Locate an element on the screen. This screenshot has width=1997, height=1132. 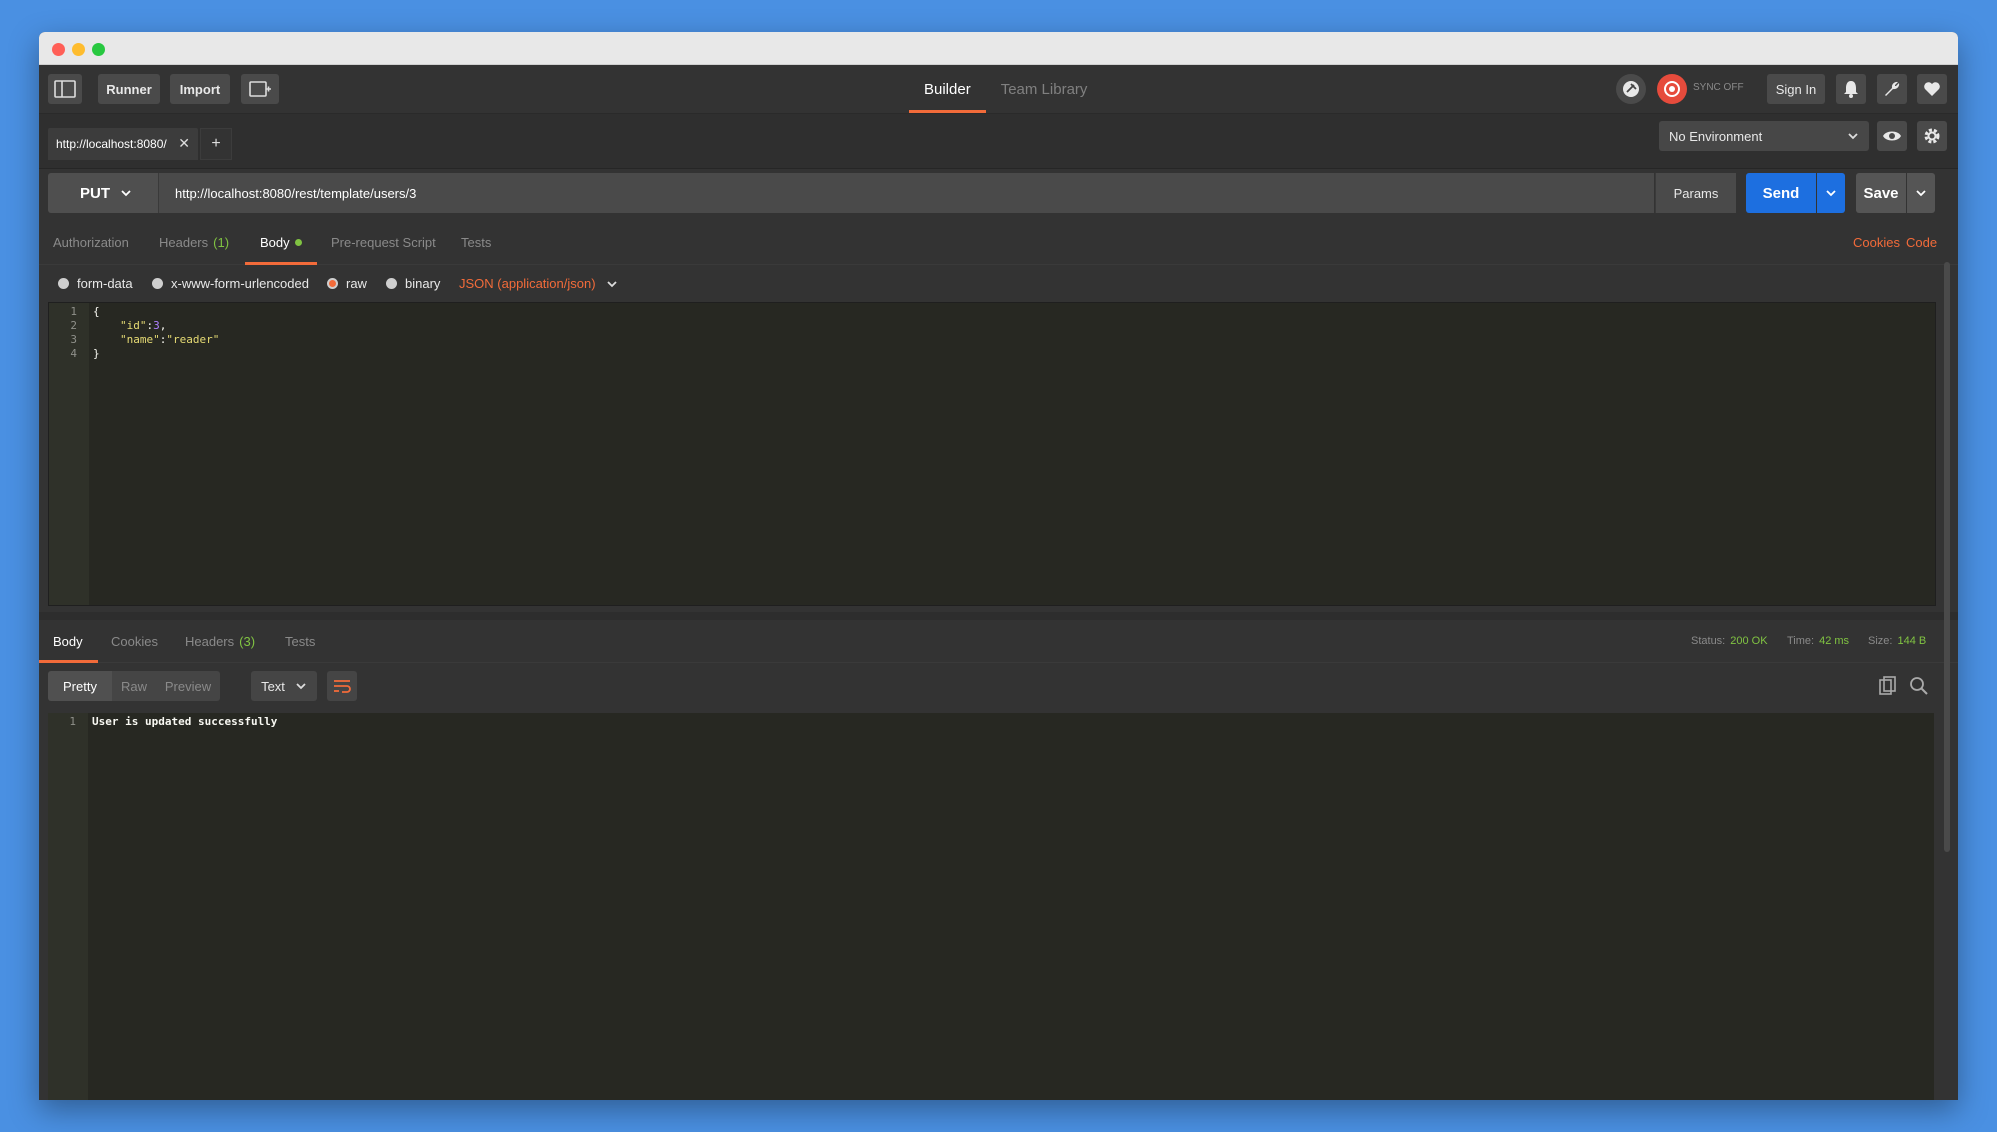
save-button: Save is located at coordinates (1881, 193).